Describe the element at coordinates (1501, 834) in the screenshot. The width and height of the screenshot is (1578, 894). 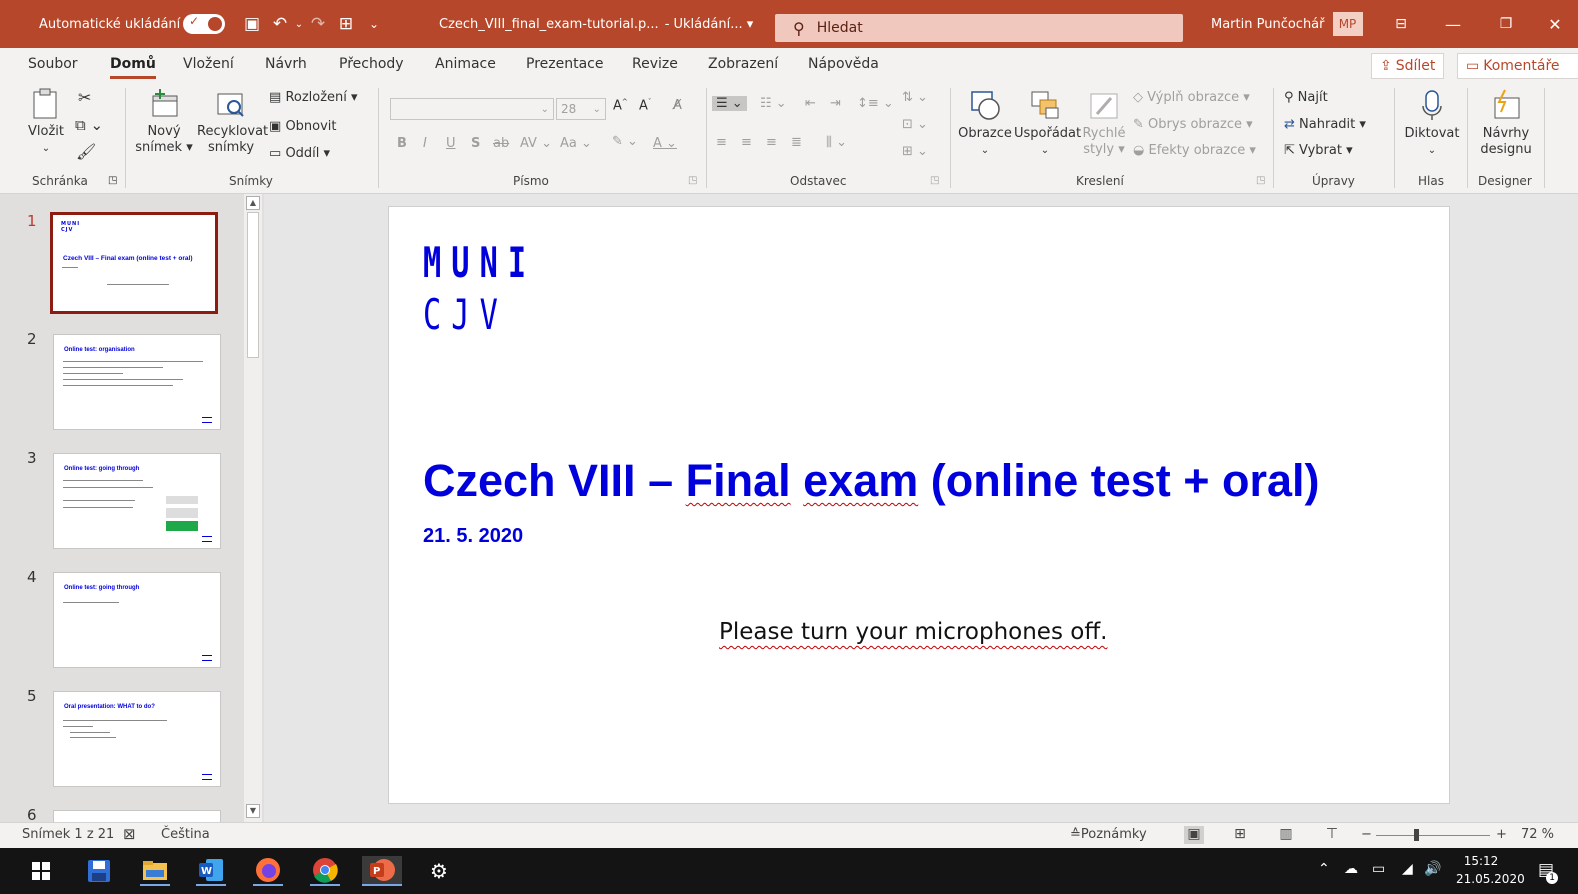
I see `zoom-in-button: +` at that location.